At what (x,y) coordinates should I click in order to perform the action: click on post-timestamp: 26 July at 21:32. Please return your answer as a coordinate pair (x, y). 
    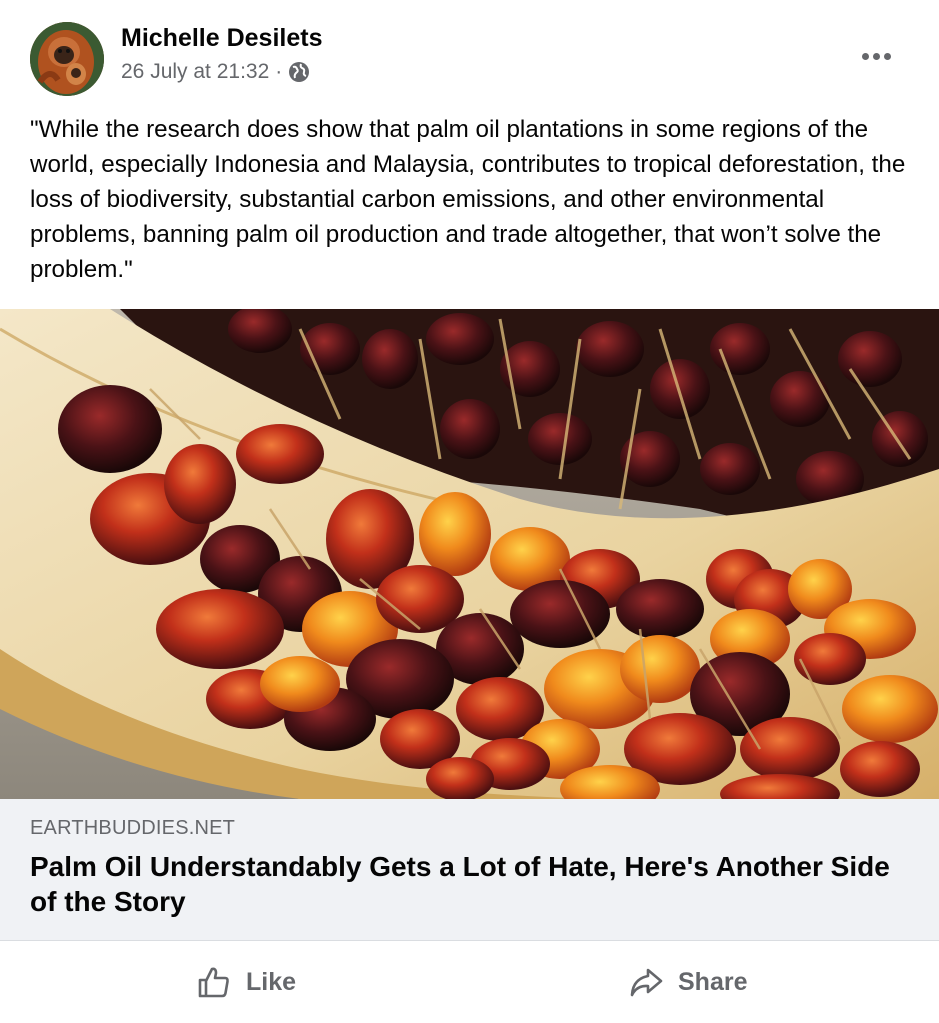
    Looking at the image, I should click on (195, 72).